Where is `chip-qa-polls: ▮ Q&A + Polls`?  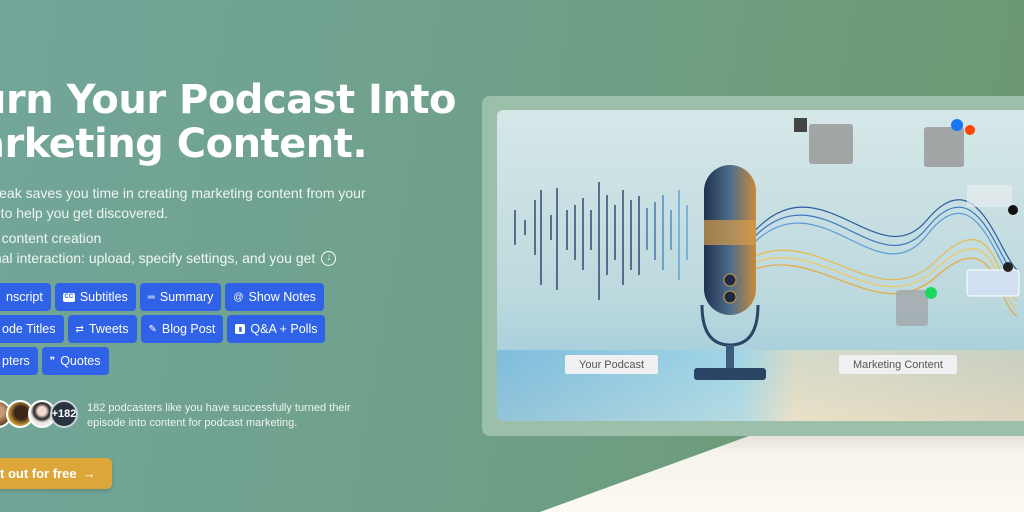 chip-qa-polls: ▮ Q&A + Polls is located at coordinates (276, 329).